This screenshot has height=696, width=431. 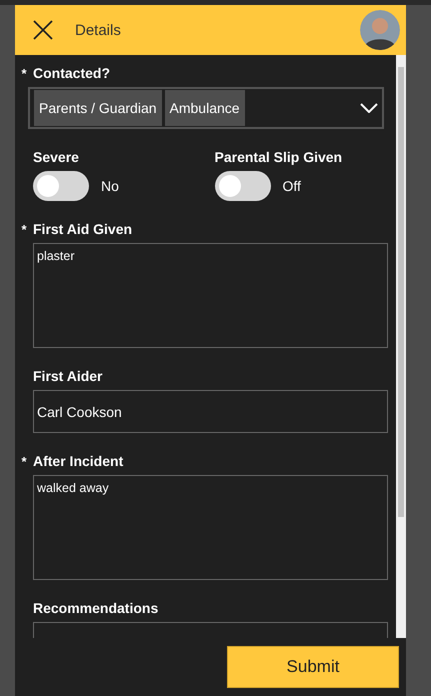 I want to click on multiselect-field: Parents / Guardian Ambulance, so click(x=206, y=108).